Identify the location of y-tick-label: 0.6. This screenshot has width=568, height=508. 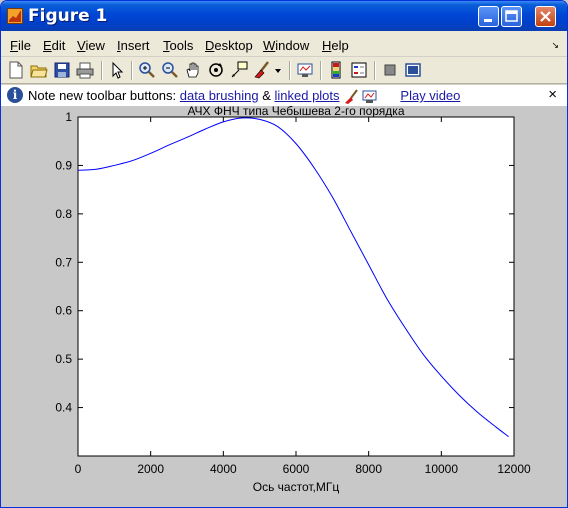
(63, 311).